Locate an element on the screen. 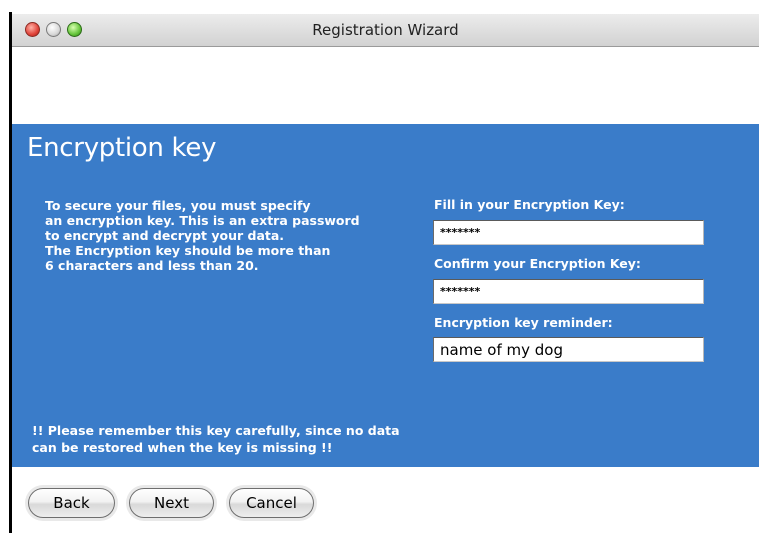 Image resolution: width=759 pixels, height=533 pixels. confirm-key-field is located at coordinates (568, 291).